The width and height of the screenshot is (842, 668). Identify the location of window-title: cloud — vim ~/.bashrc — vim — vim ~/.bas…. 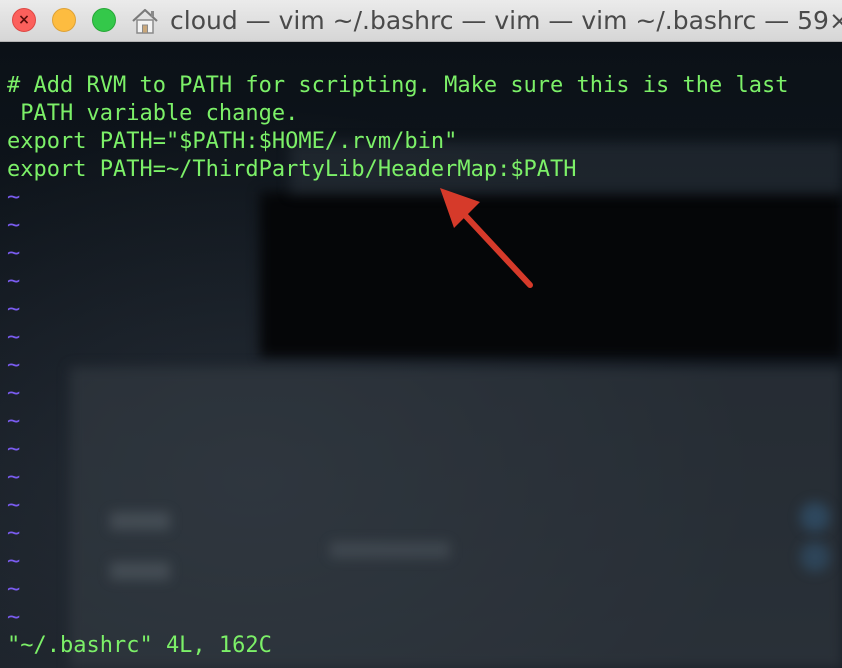
(506, 20).